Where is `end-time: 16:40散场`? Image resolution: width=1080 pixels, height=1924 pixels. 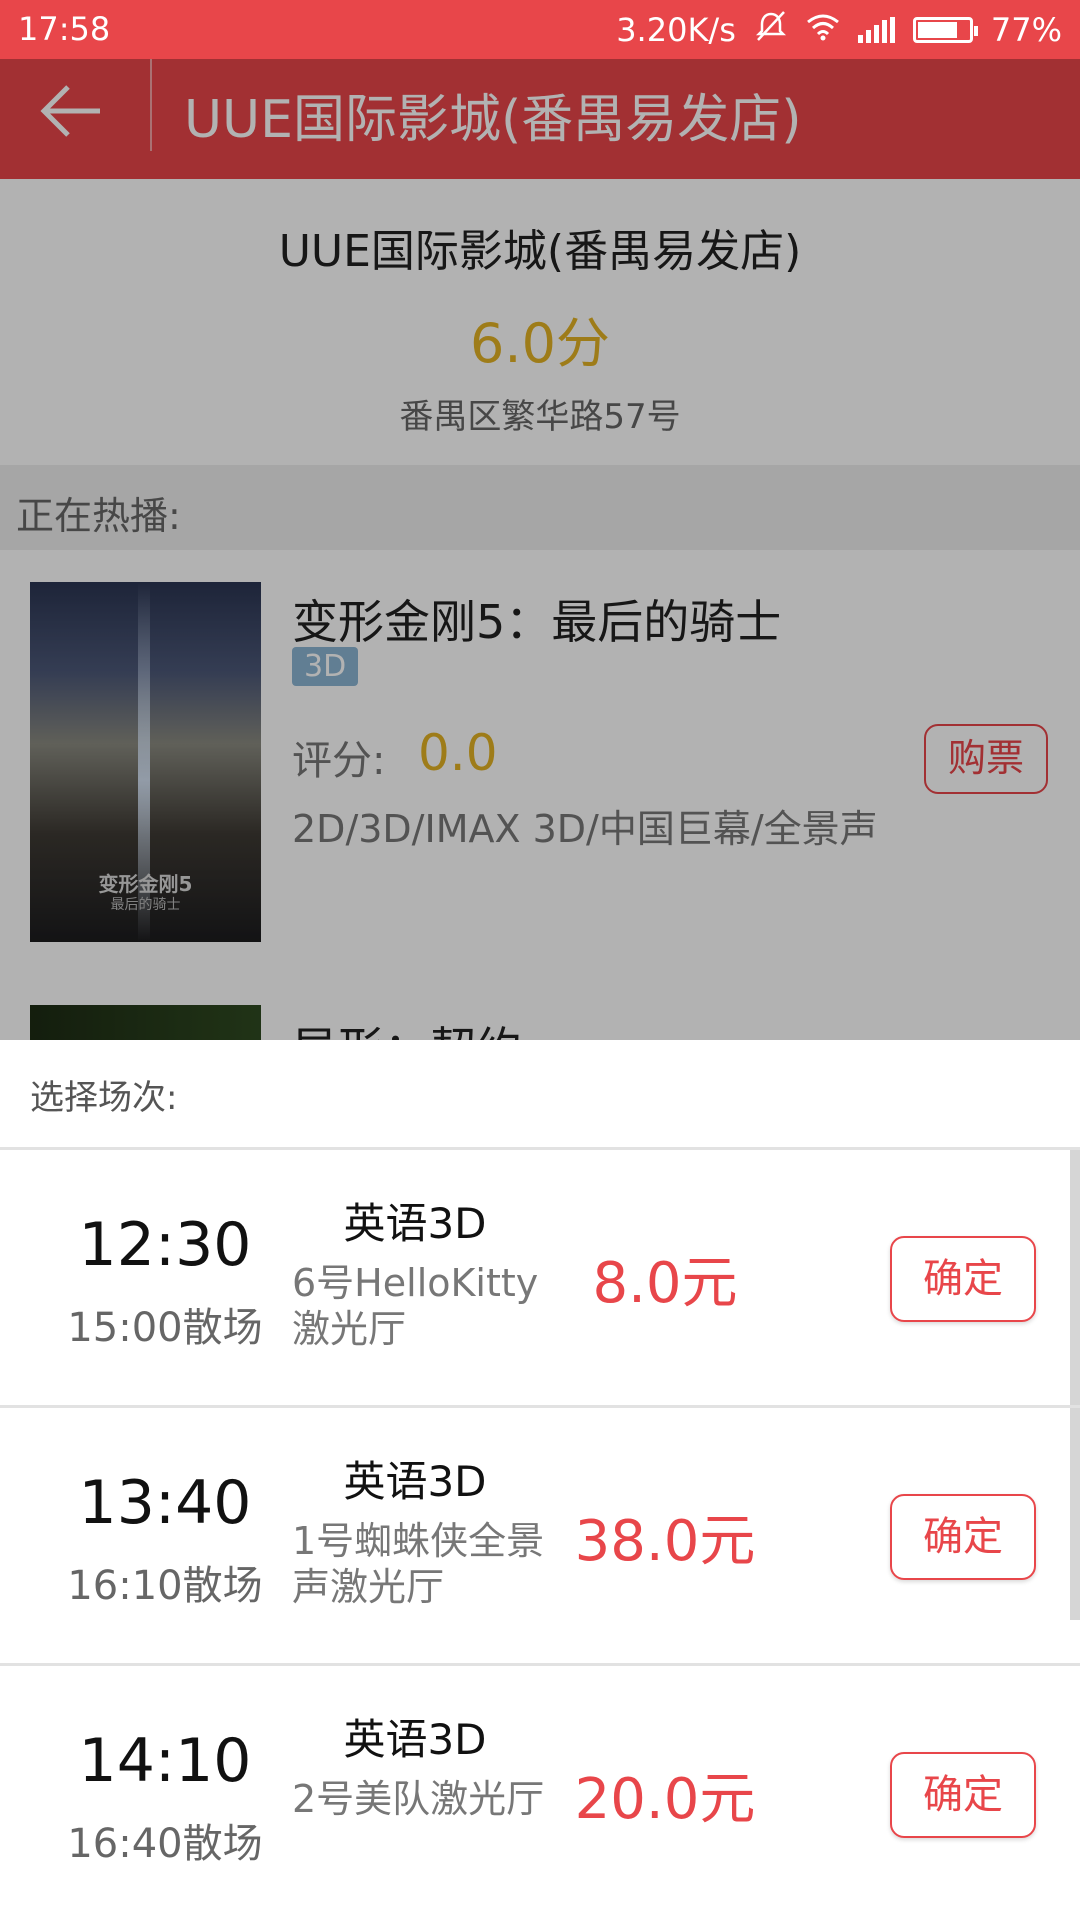
end-time: 16:40散场 is located at coordinates (165, 1844).